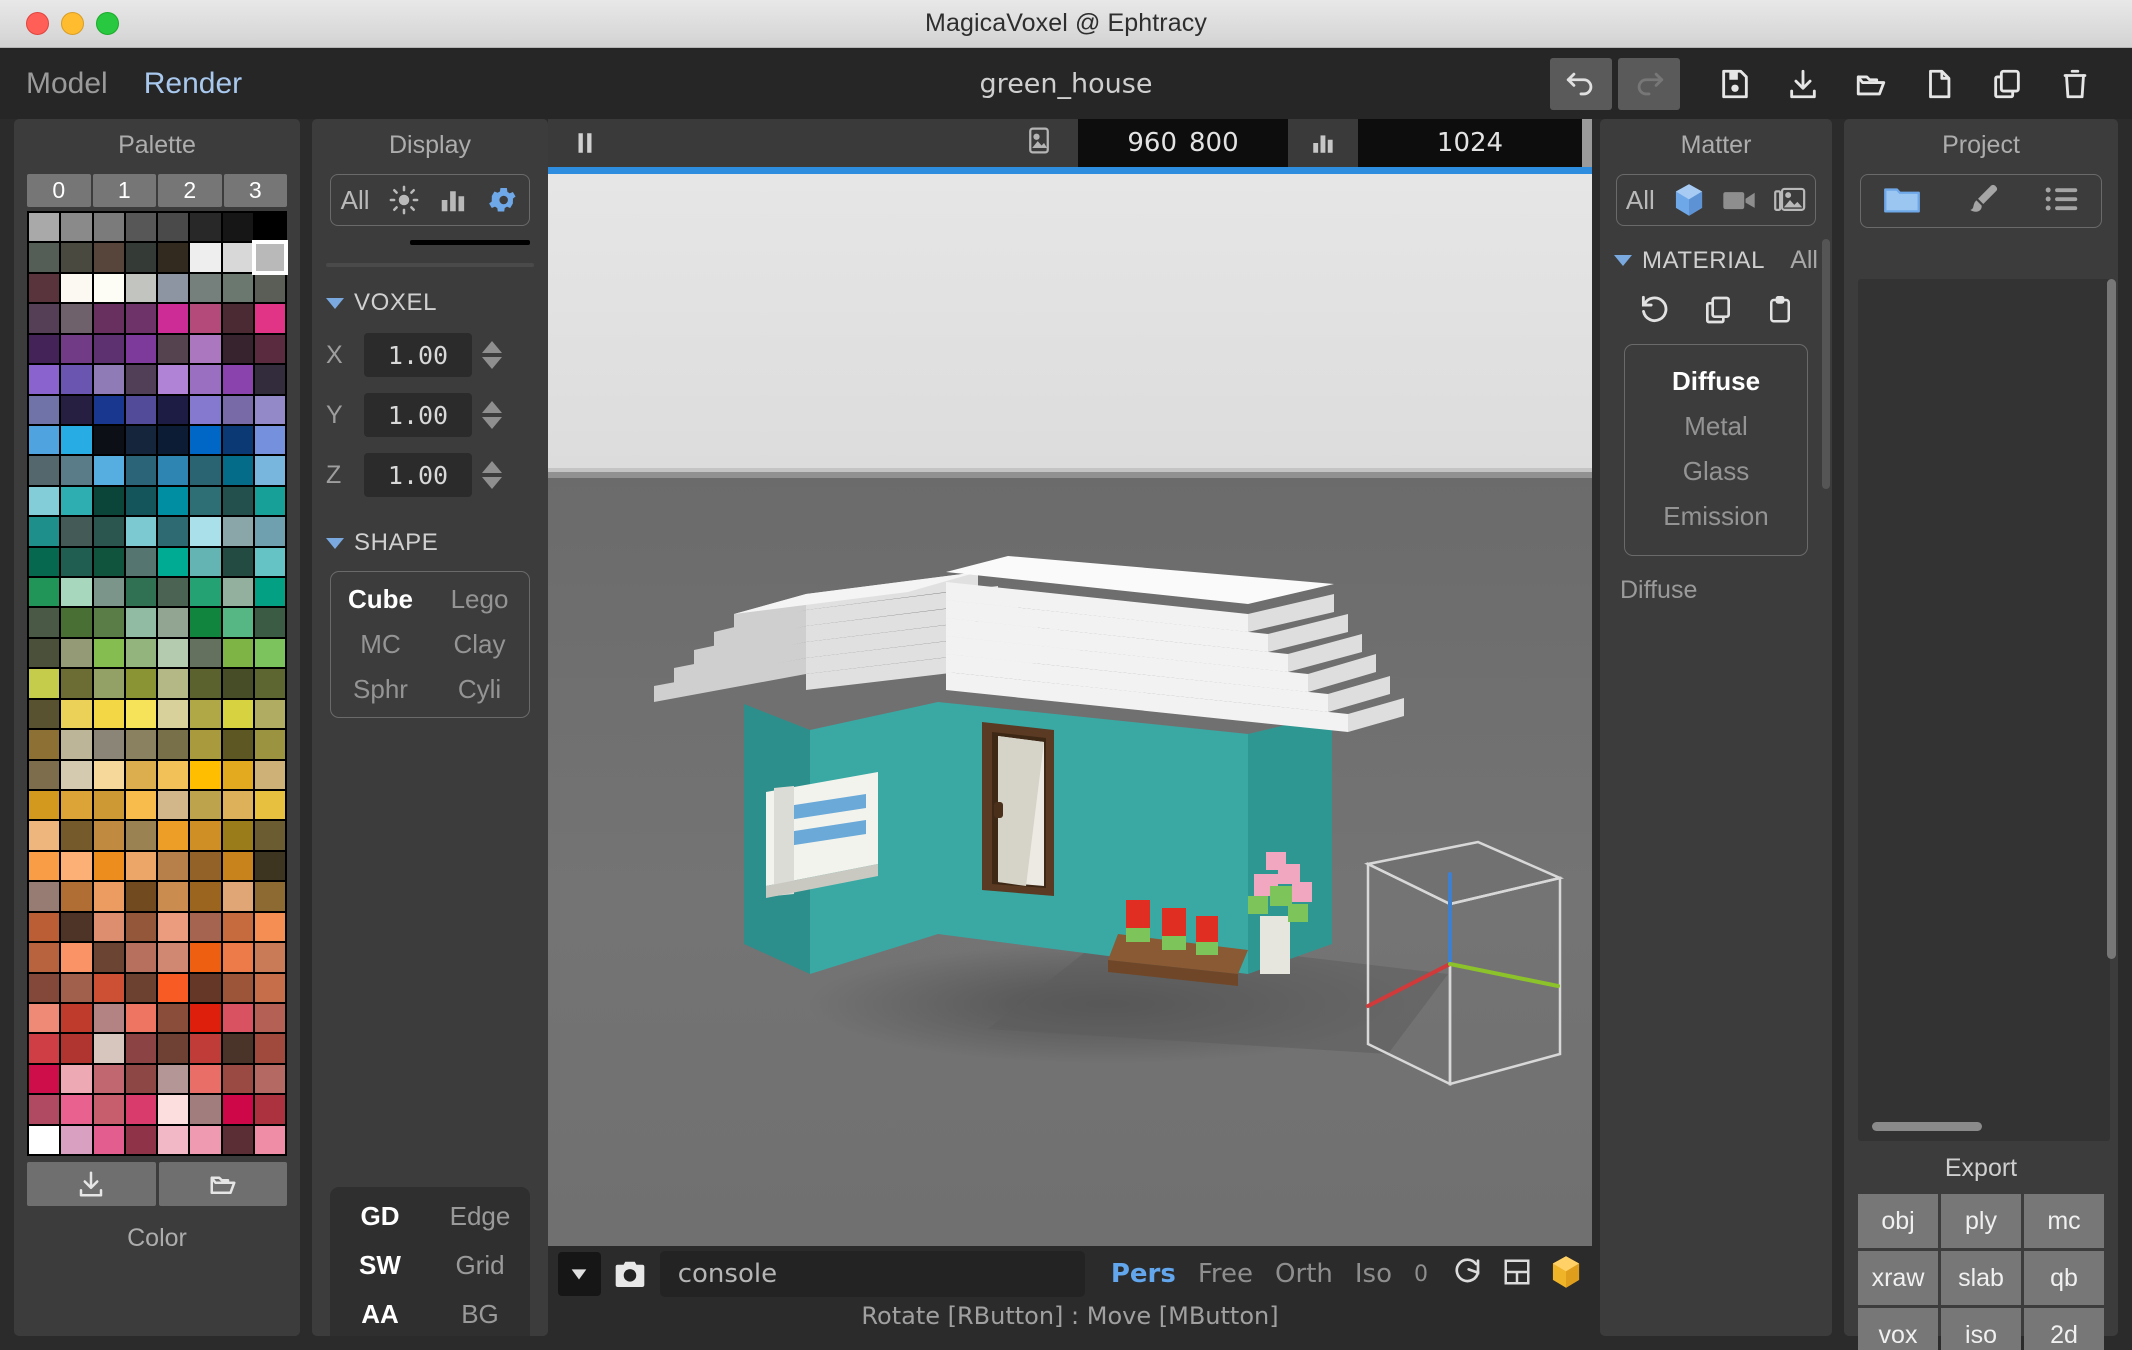 The image size is (2132, 1350). What do you see at coordinates (2111, 619) in the screenshot?
I see `project-vscrollbar` at bounding box center [2111, 619].